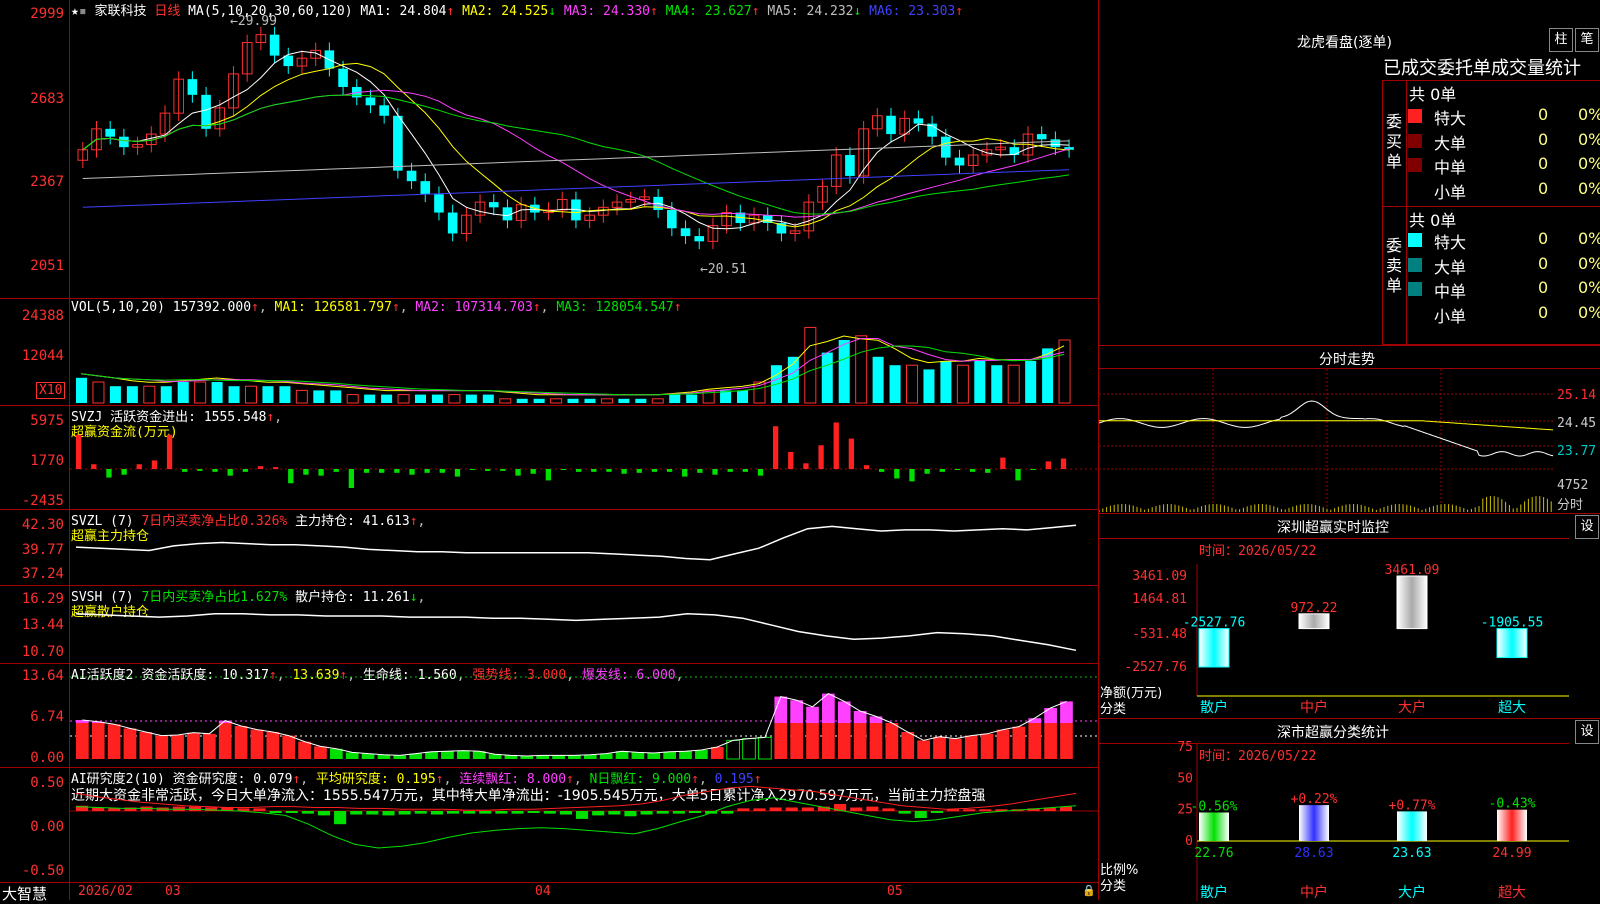  What do you see at coordinates (1113, 886) in the screenshot?
I see `classify-xlabel: 分类` at bounding box center [1113, 886].